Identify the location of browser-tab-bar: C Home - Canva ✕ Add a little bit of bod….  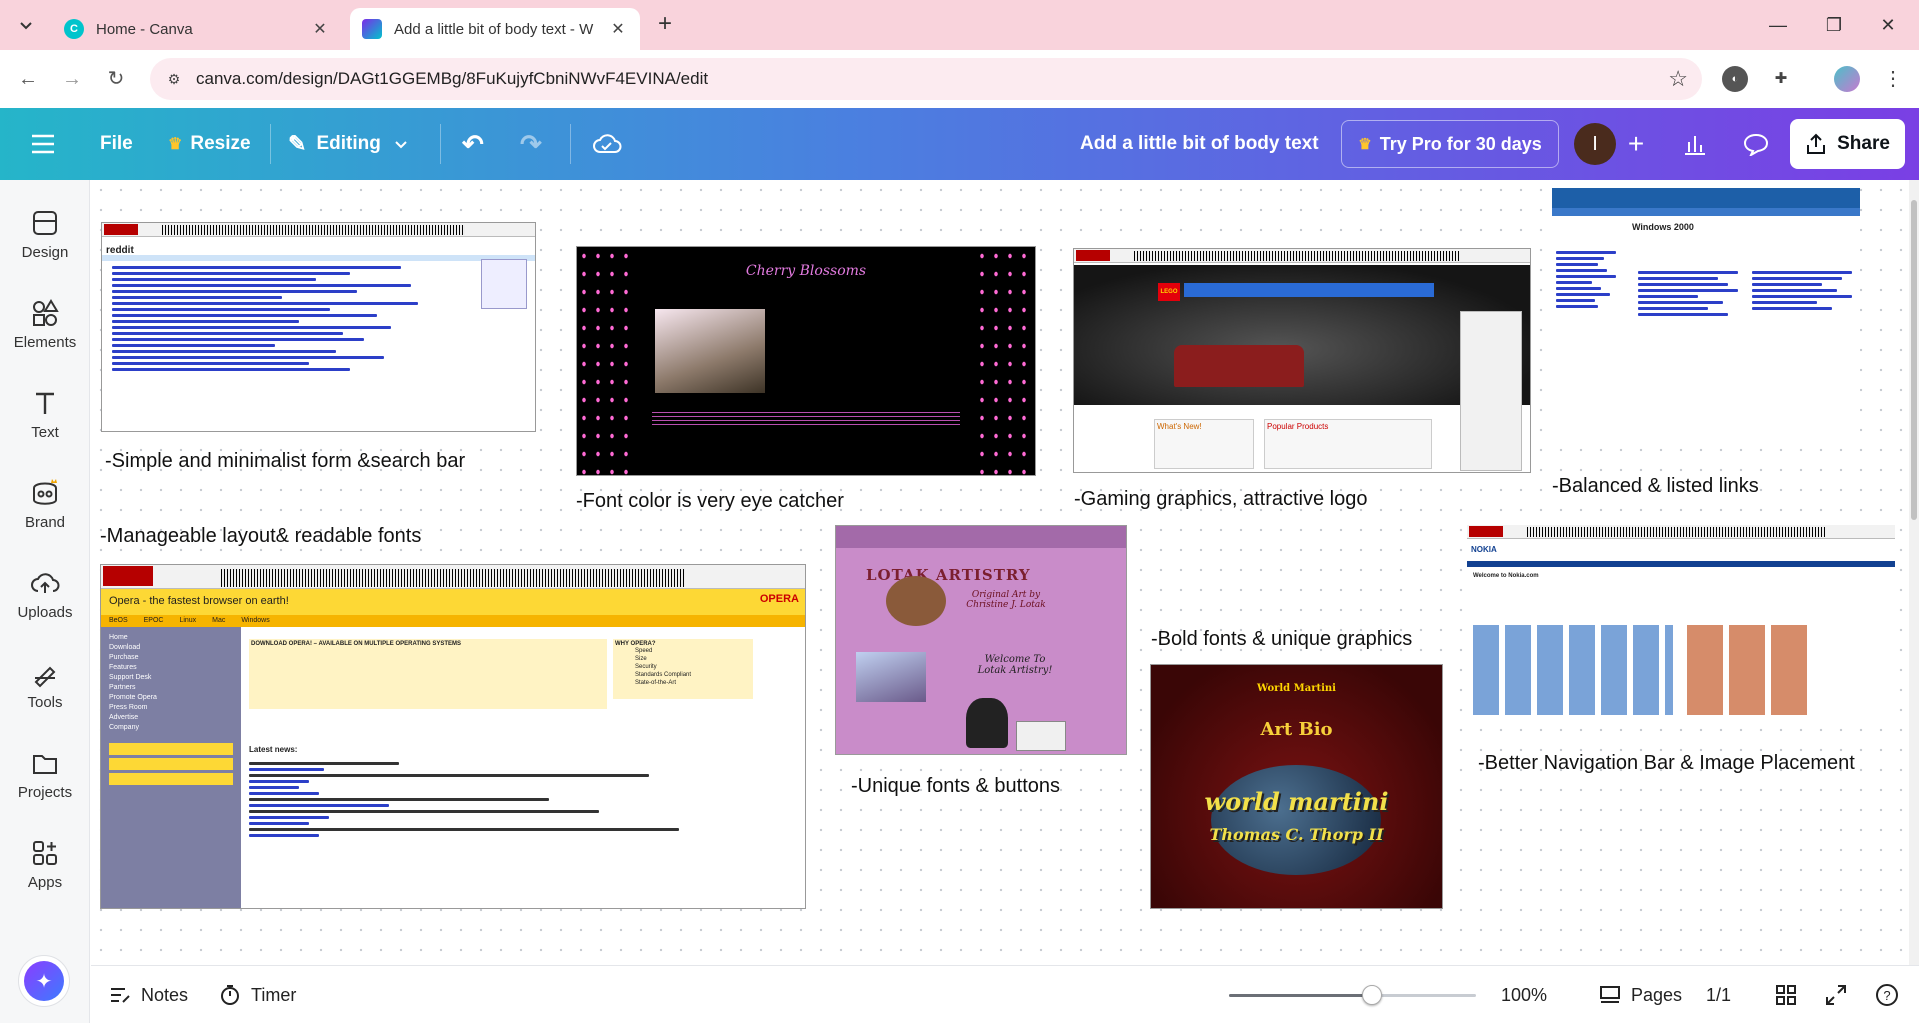
(959, 25).